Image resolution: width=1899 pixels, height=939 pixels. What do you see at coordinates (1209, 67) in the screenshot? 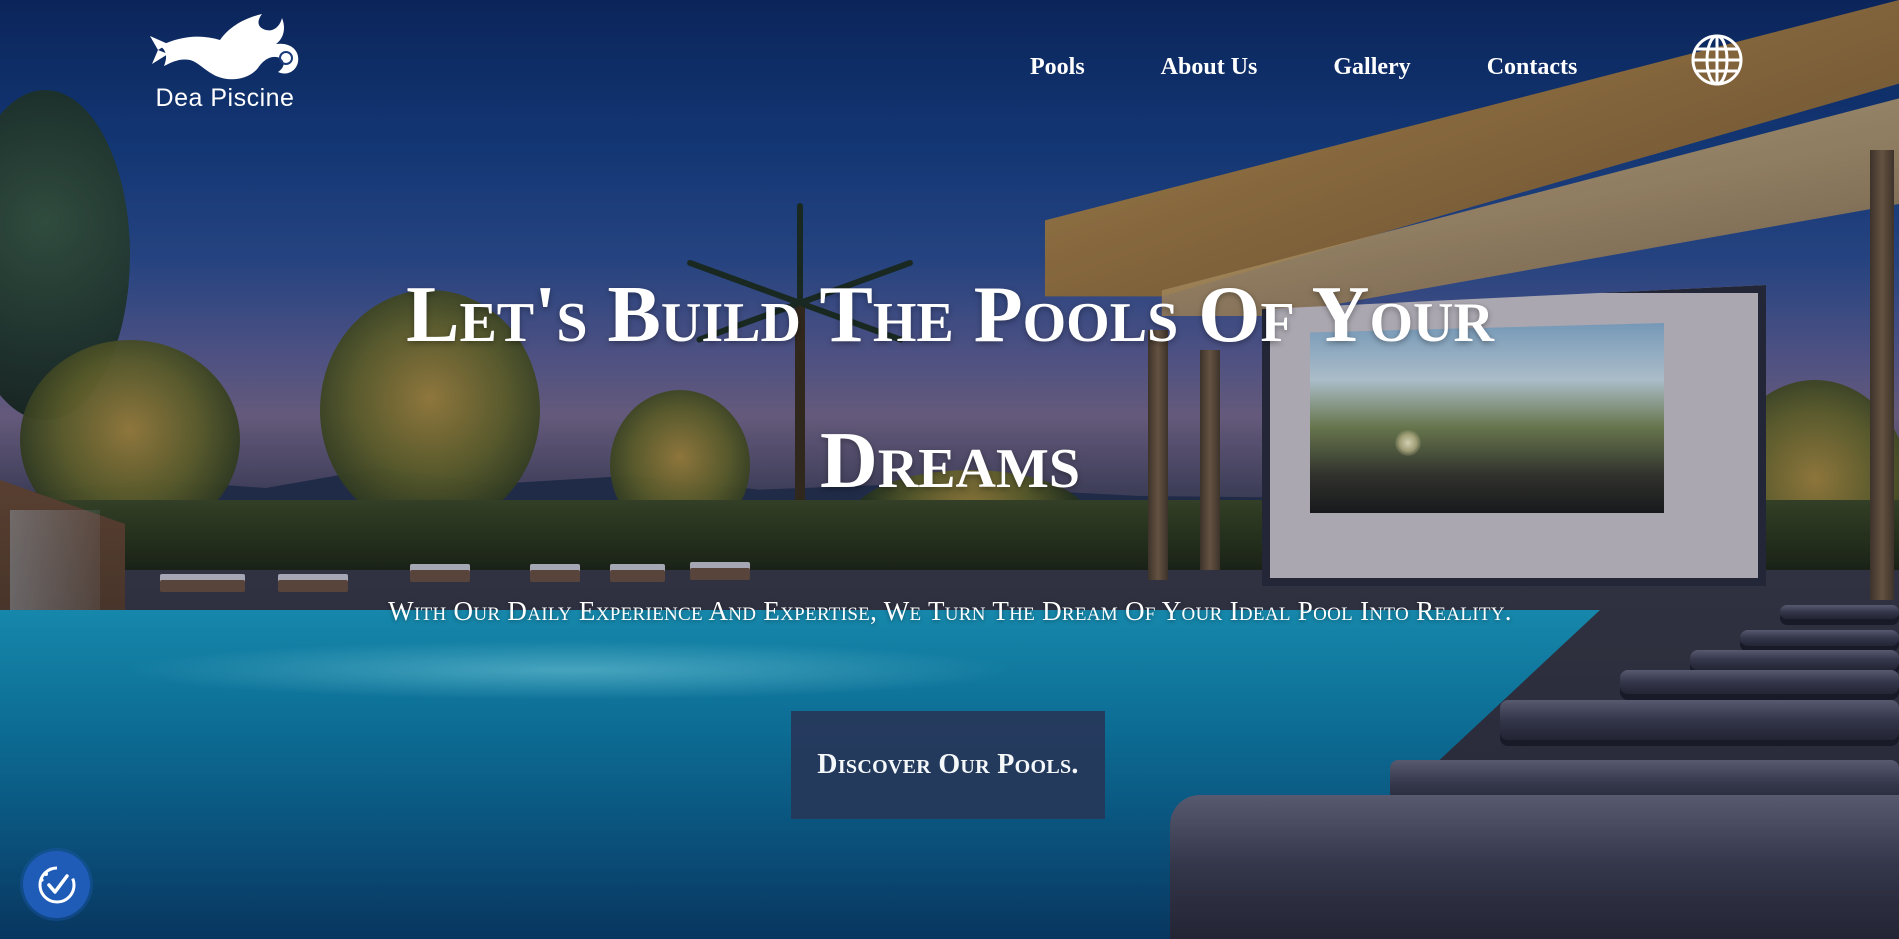
I see `nav-item-about-us: About Us` at bounding box center [1209, 67].